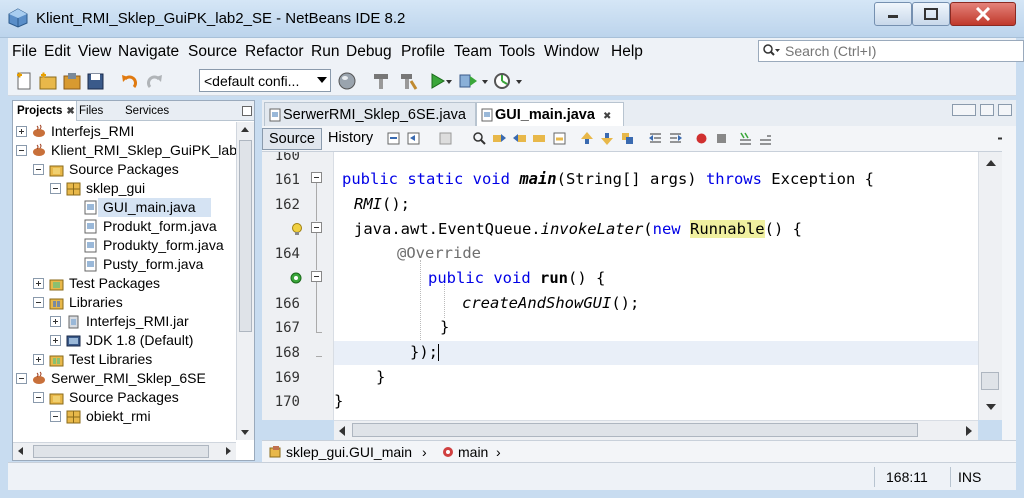 The image size is (1024, 498). What do you see at coordinates (473, 452) in the screenshot?
I see `breadcrumb-method: main` at bounding box center [473, 452].